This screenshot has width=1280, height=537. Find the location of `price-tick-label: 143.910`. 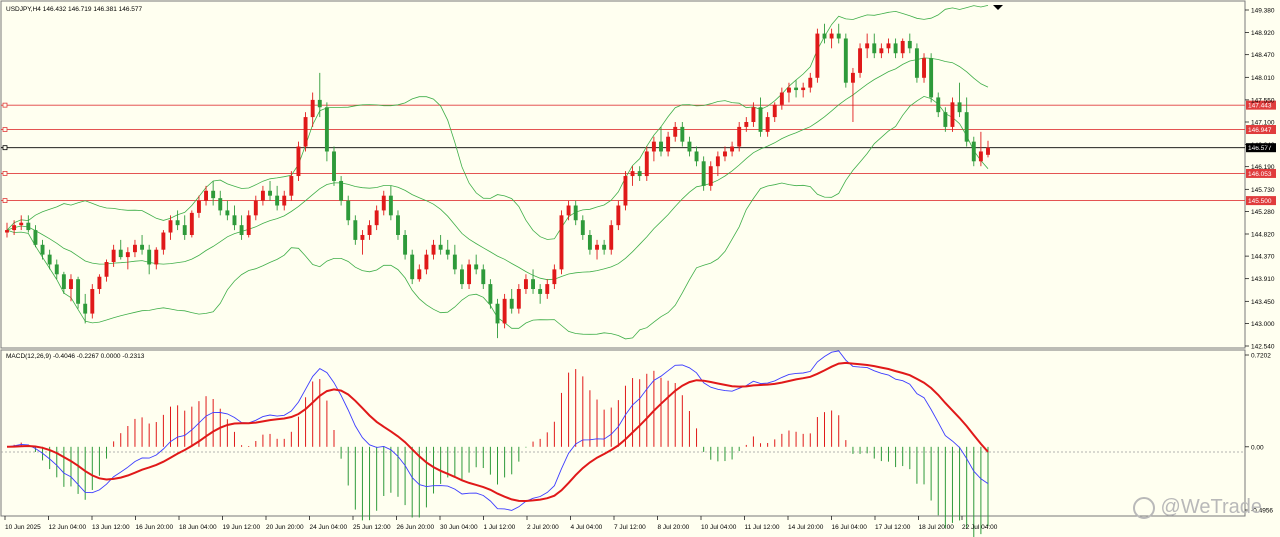

price-tick-label: 143.910 is located at coordinates (1263, 279).